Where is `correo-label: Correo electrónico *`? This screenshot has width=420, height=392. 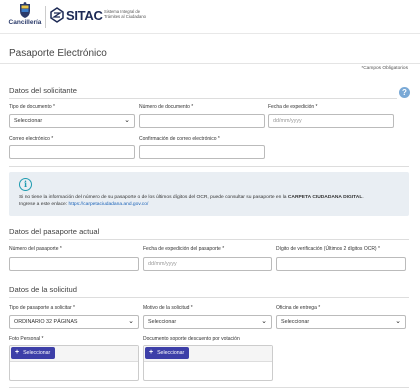 correo-label: Correo electrónico * is located at coordinates (31, 139).